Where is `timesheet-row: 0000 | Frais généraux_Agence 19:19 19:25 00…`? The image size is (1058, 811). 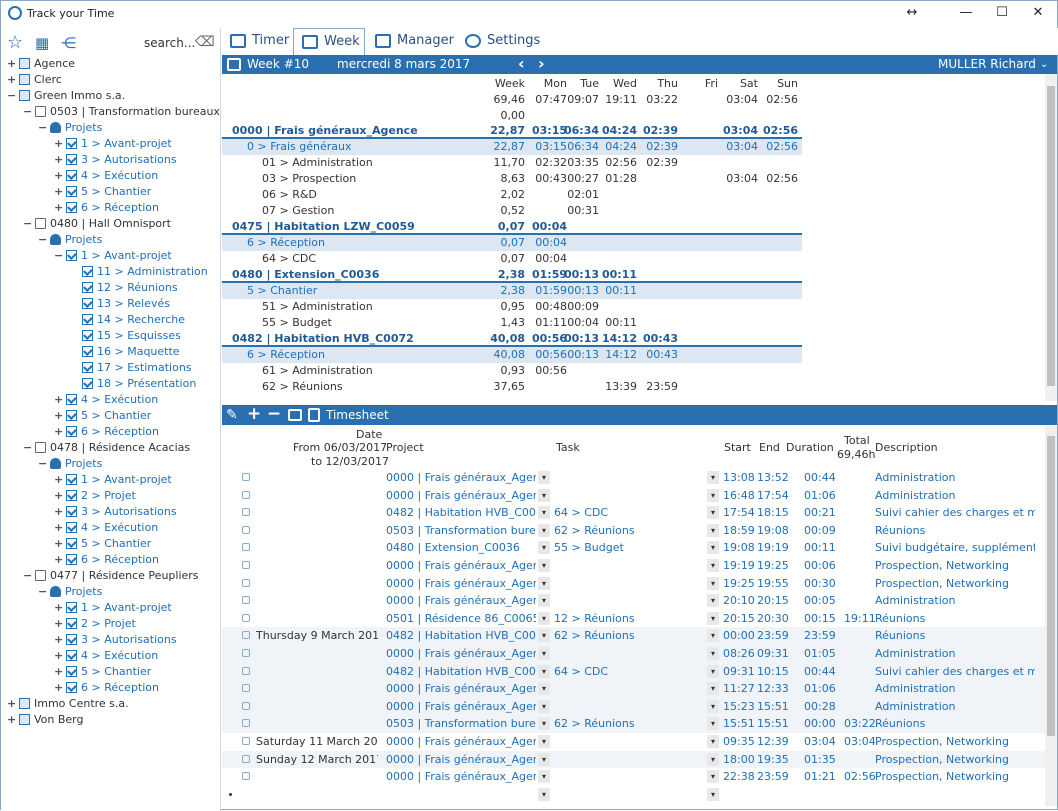
timesheet-row: 0000 | Frais généraux_Agence 19:19 19:25 00… is located at coordinates (633, 566).